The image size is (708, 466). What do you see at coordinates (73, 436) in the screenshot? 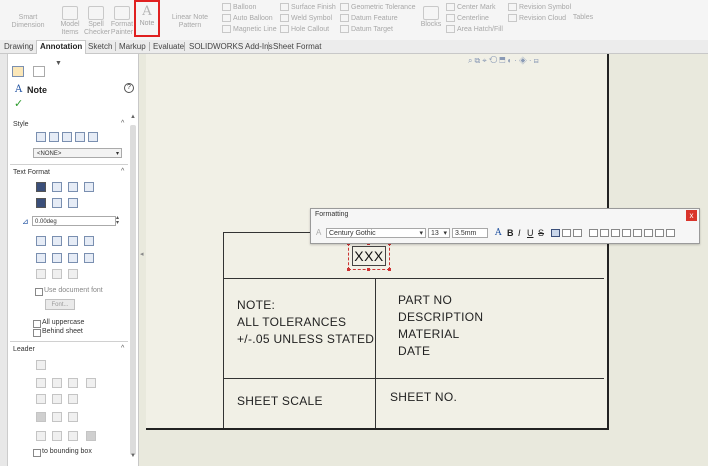
I see `arrow-style-c-icon` at bounding box center [73, 436].